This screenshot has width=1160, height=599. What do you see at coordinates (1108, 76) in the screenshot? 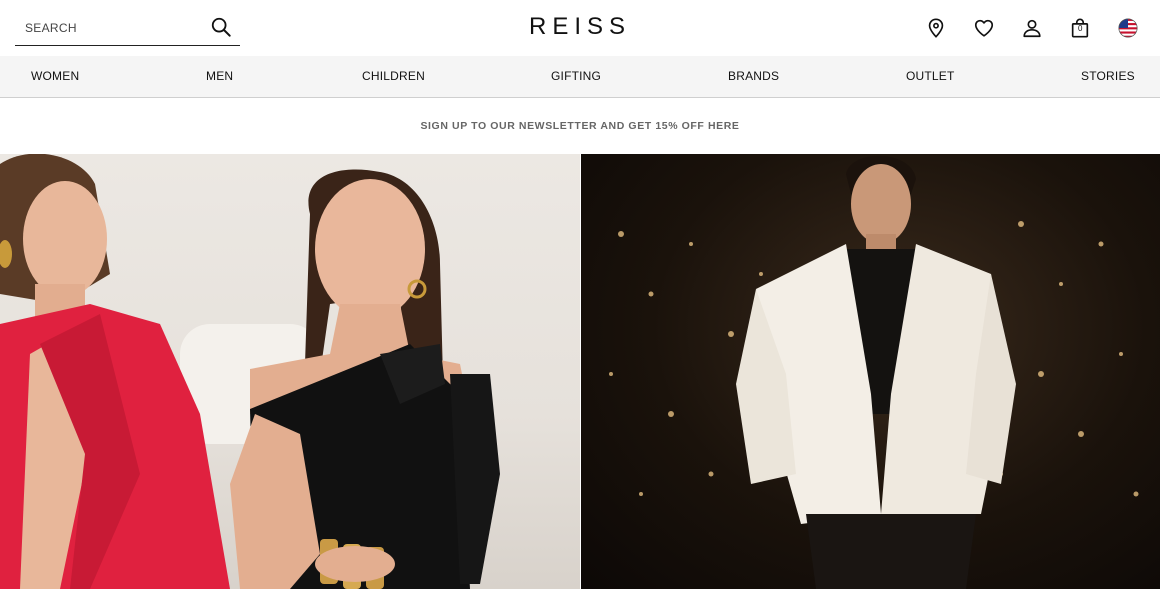
I see `nav-item-stories: STORIES` at bounding box center [1108, 76].